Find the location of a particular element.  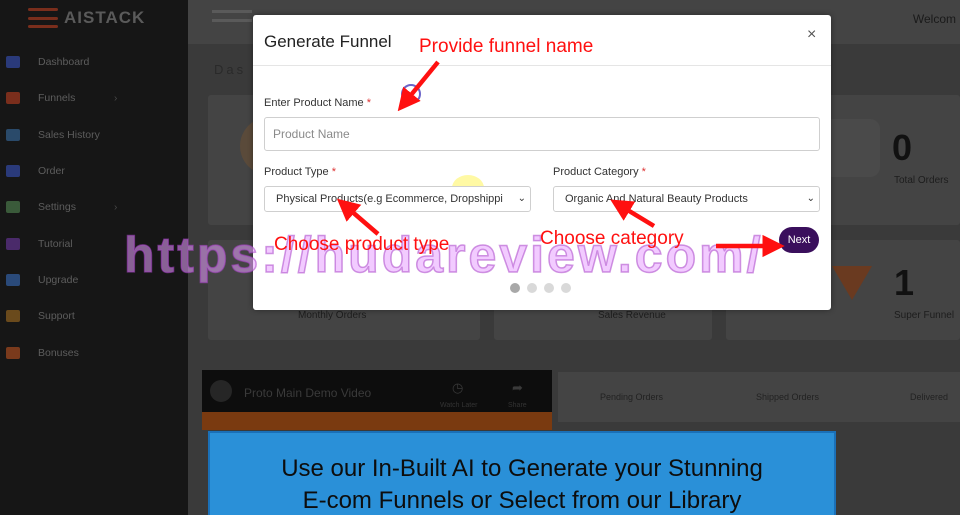

step-dot-active is located at coordinates (515, 288).